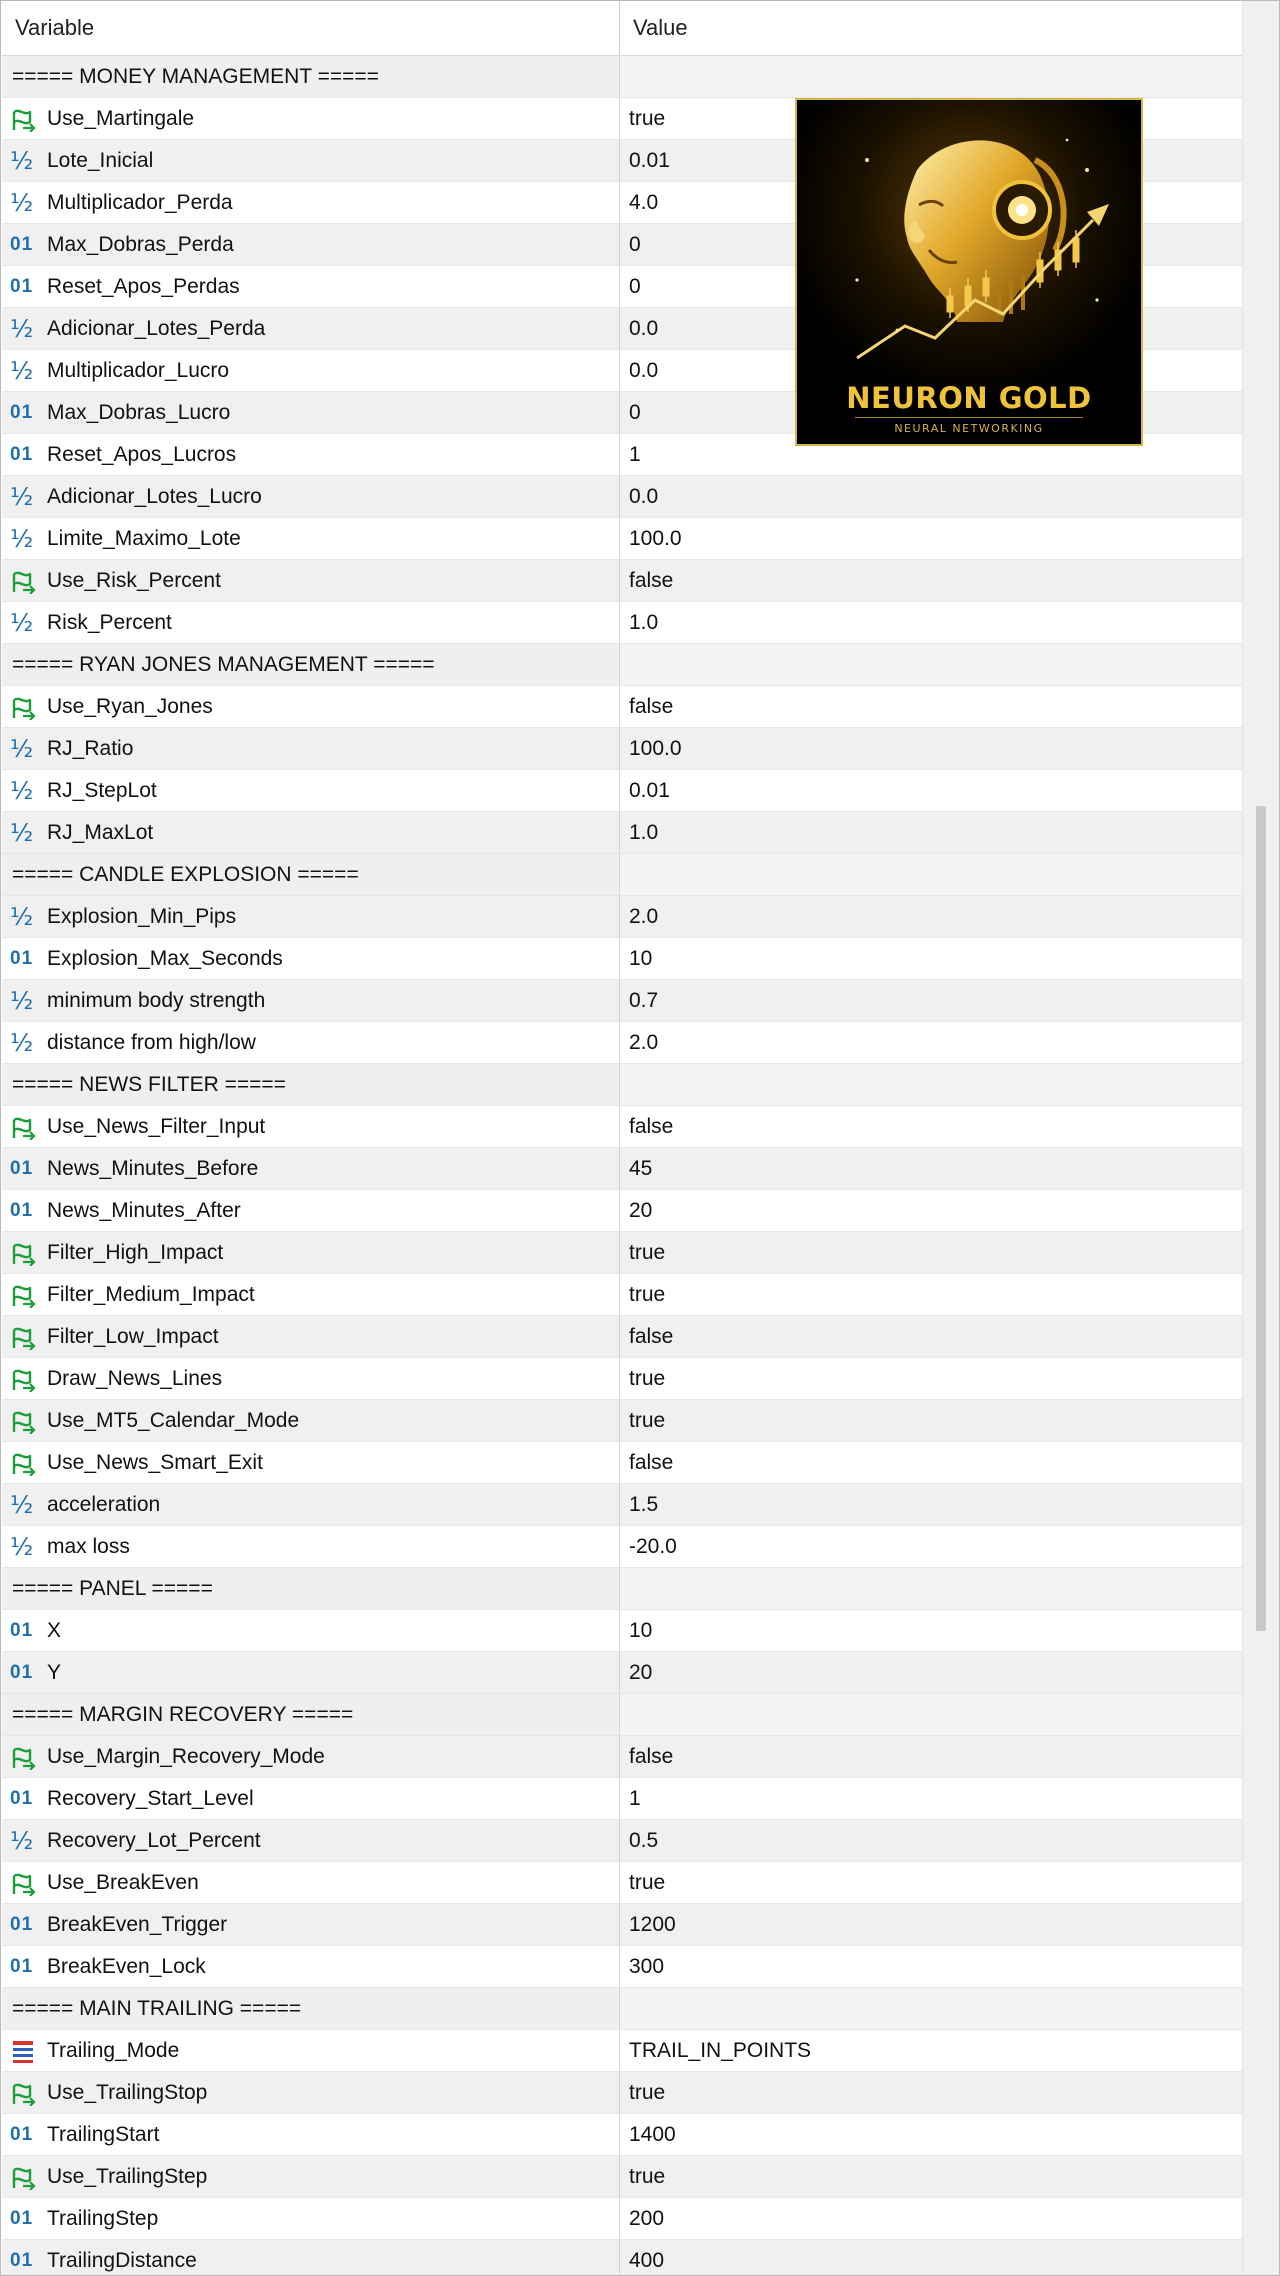 Image resolution: width=1280 pixels, height=2276 pixels. I want to click on variable-cell: ===== NEWS FILTER =====, so click(311, 1084).